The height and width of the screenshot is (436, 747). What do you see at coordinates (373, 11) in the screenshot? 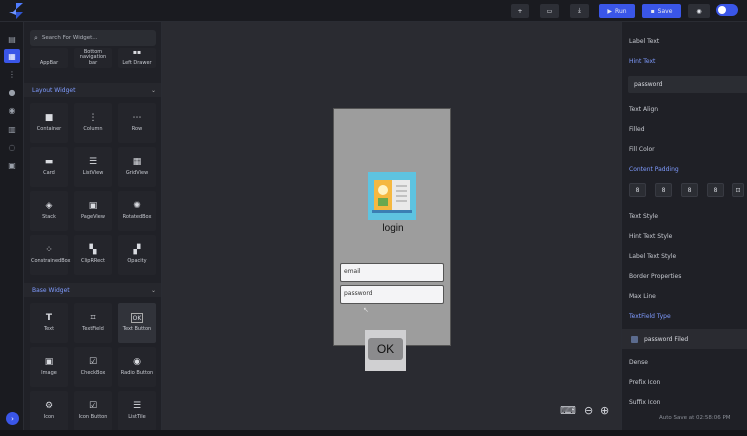
I see `top-toolbar: + ▭ ⤓ ▶ Run ▪ Save ◉` at bounding box center [373, 11].